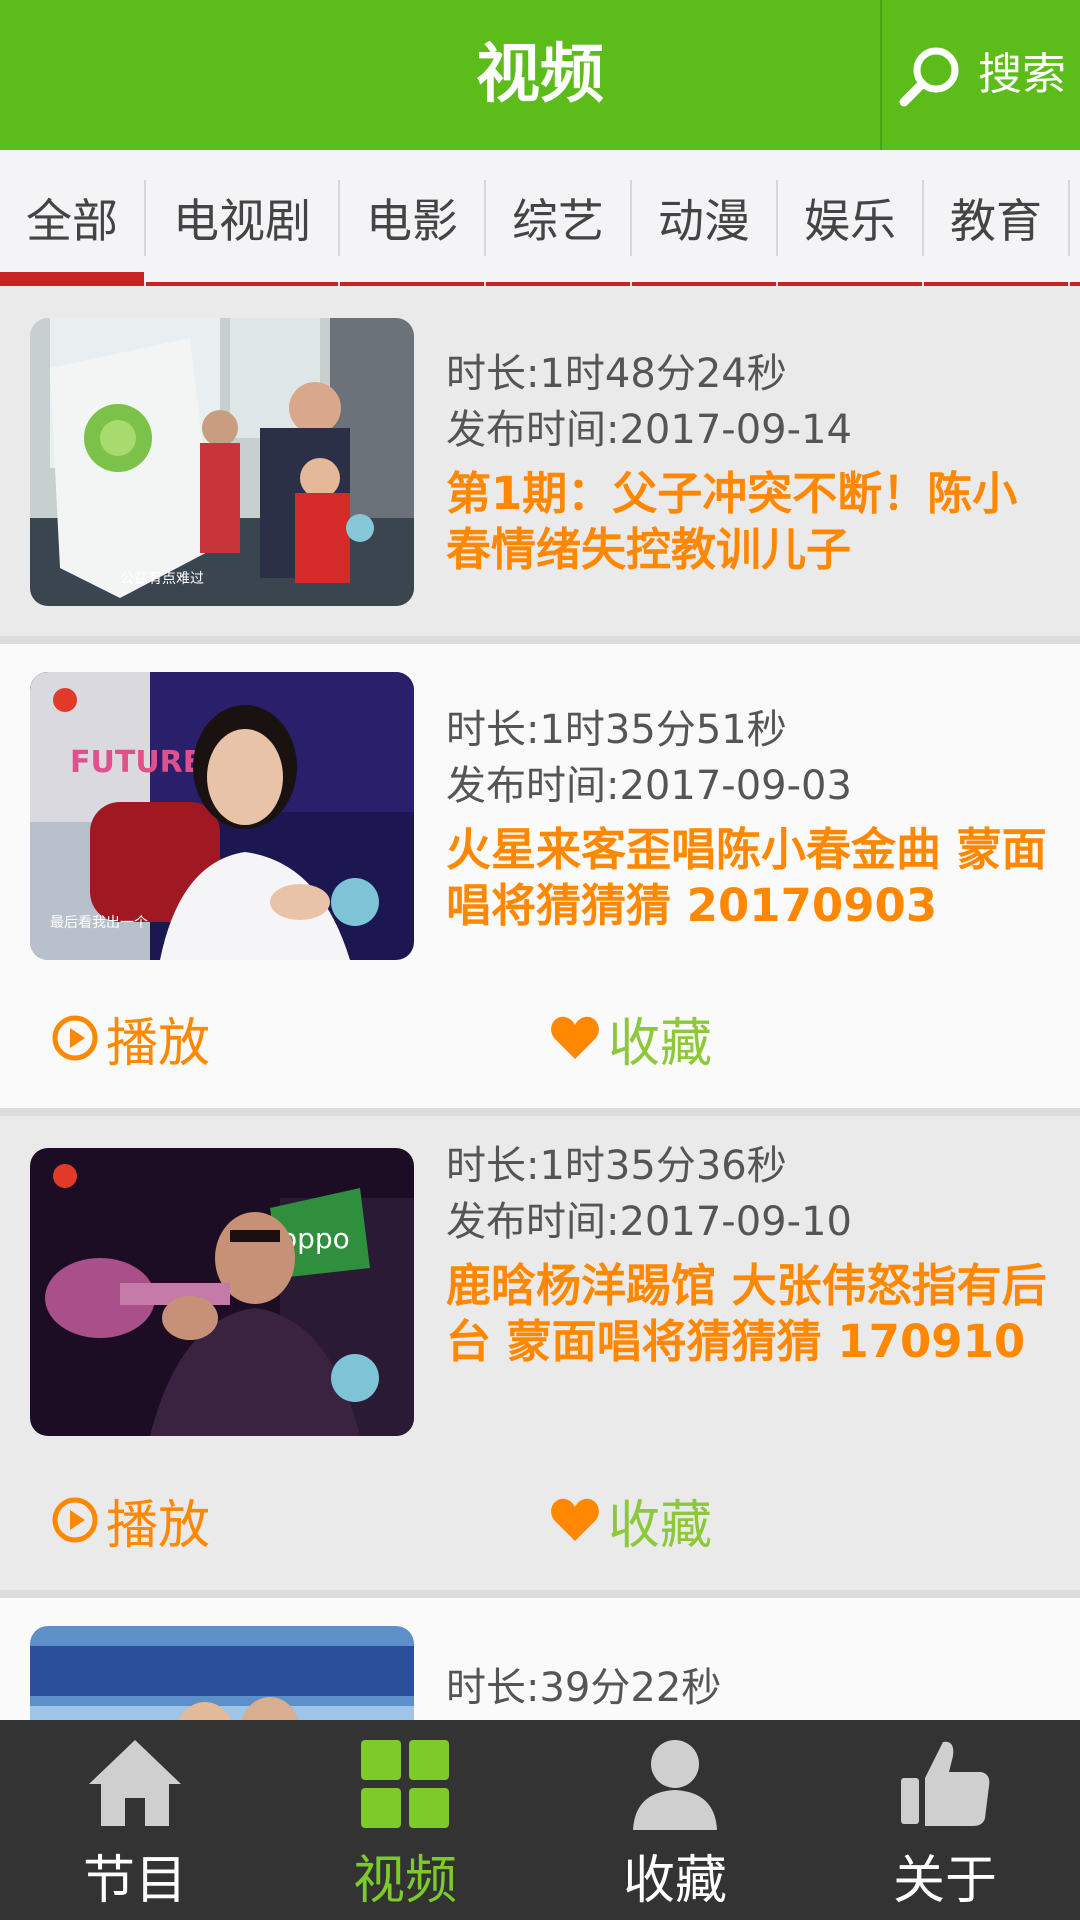 This screenshot has height=1920, width=1080. I want to click on video-title: 鹿晗杨洋踢馆 大张伟怒指有后台 蒙面唱将猜猜猜 170910, so click(751, 1314).